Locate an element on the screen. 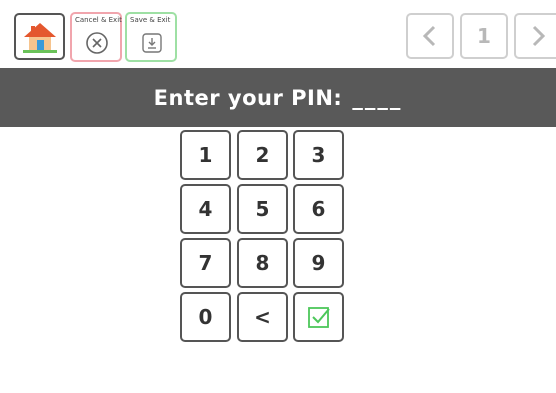 This screenshot has height=393, width=556. pin-display: ____ is located at coordinates (377, 97).